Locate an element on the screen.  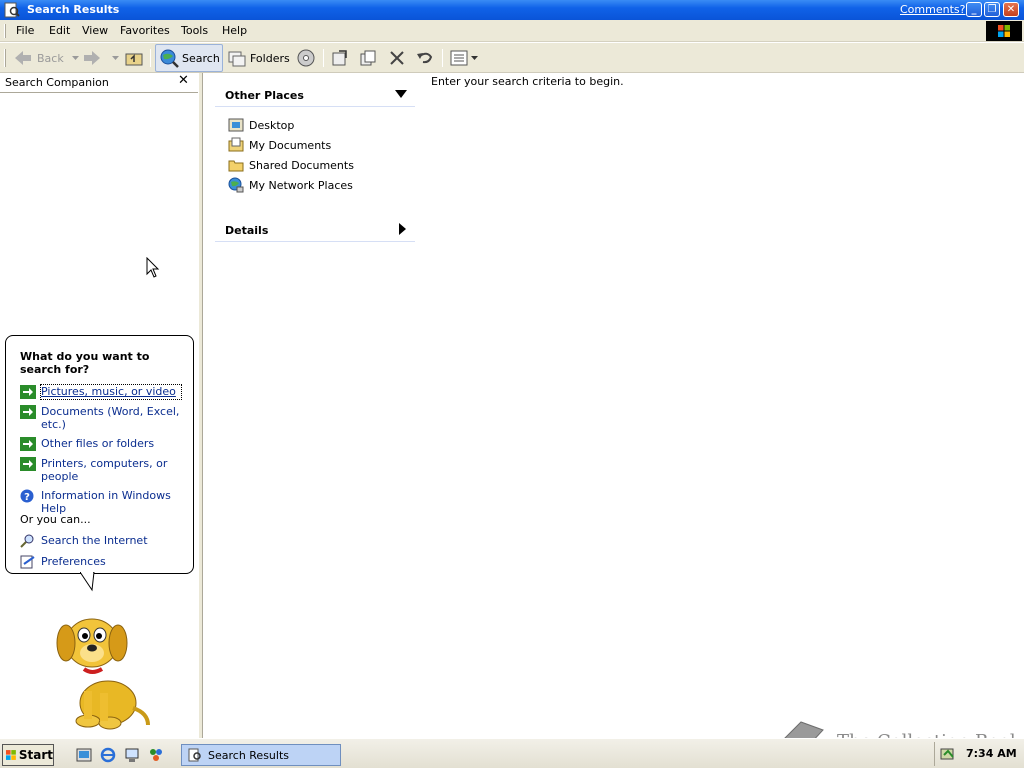
magnifier-icon is located at coordinates (27, 541).